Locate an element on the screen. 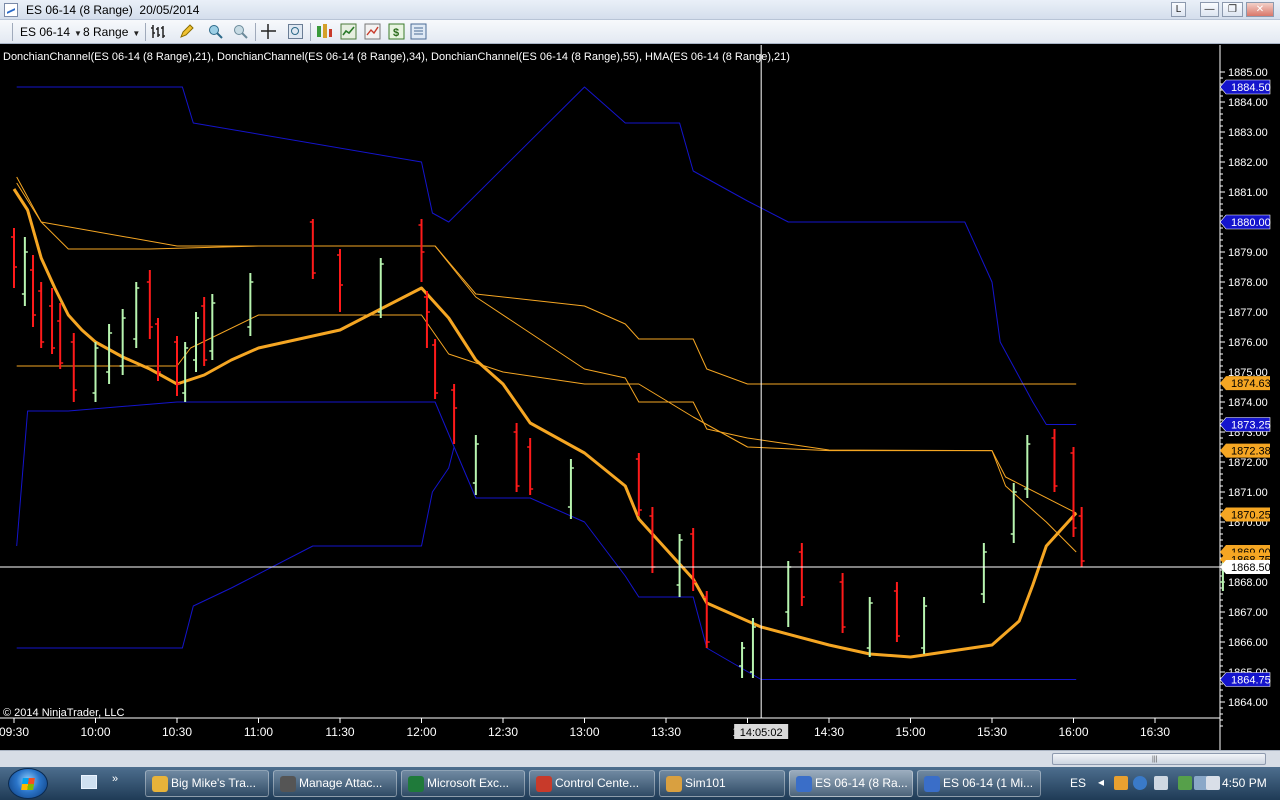 This screenshot has height=800, width=1280. zoom-out-icon is located at coordinates (240, 31).